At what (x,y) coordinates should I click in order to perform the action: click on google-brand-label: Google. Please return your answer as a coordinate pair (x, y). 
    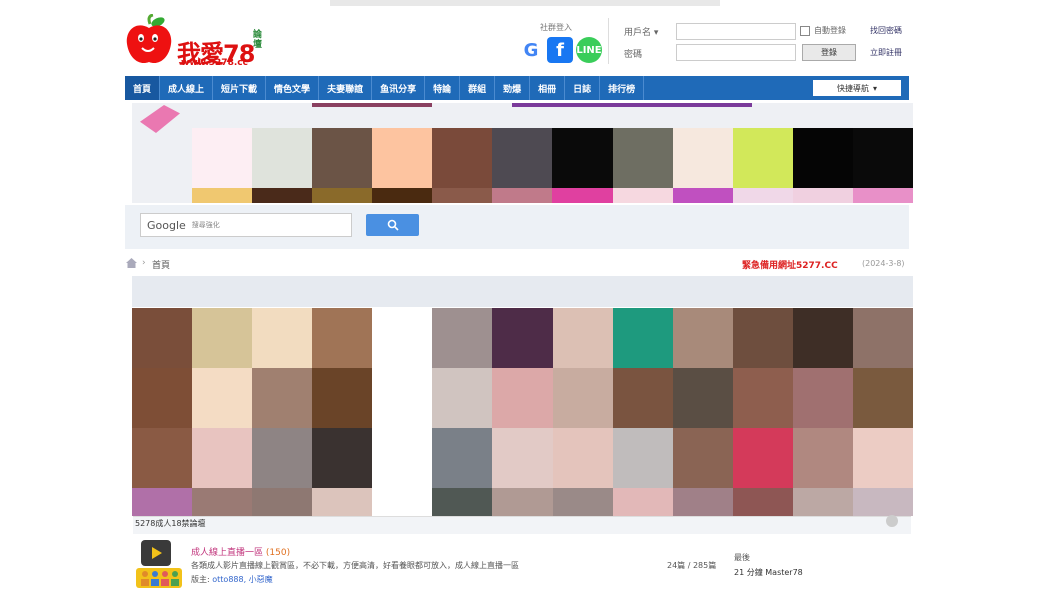
    Looking at the image, I should click on (166, 225).